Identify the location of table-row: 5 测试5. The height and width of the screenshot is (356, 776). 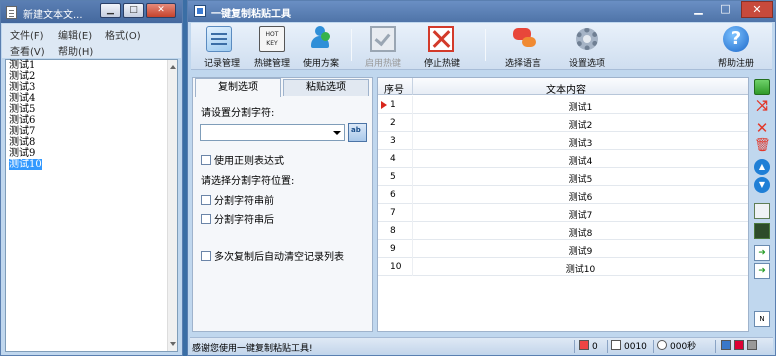
(563, 177).